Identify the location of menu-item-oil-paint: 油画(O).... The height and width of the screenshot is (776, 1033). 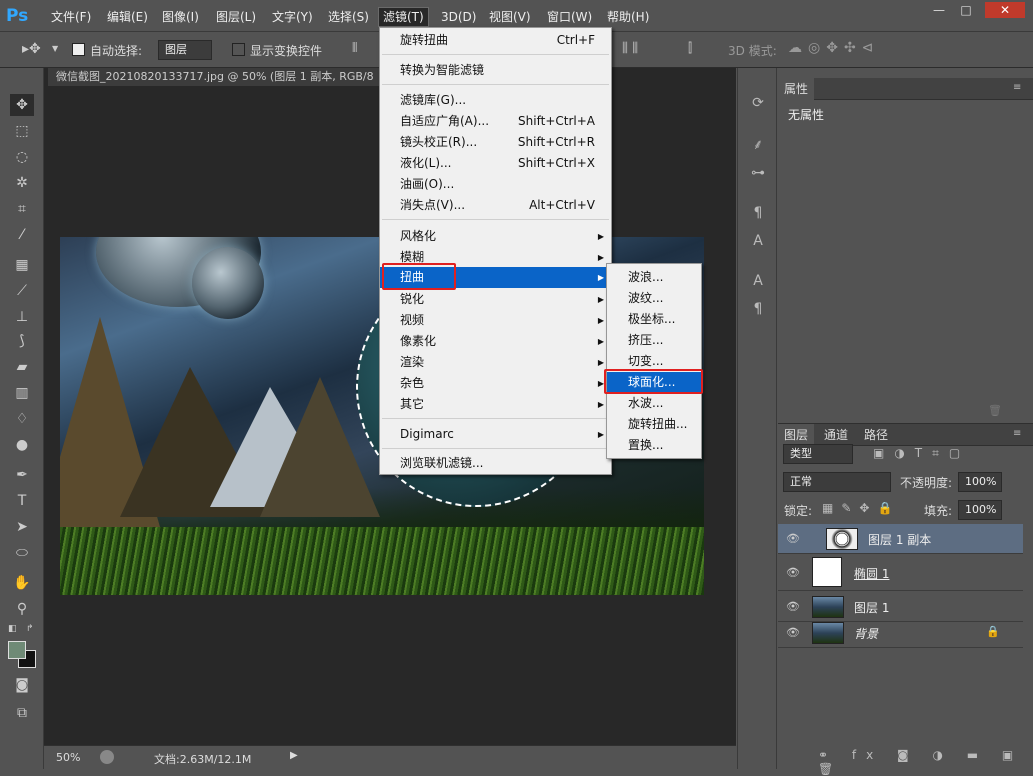
(495, 184).